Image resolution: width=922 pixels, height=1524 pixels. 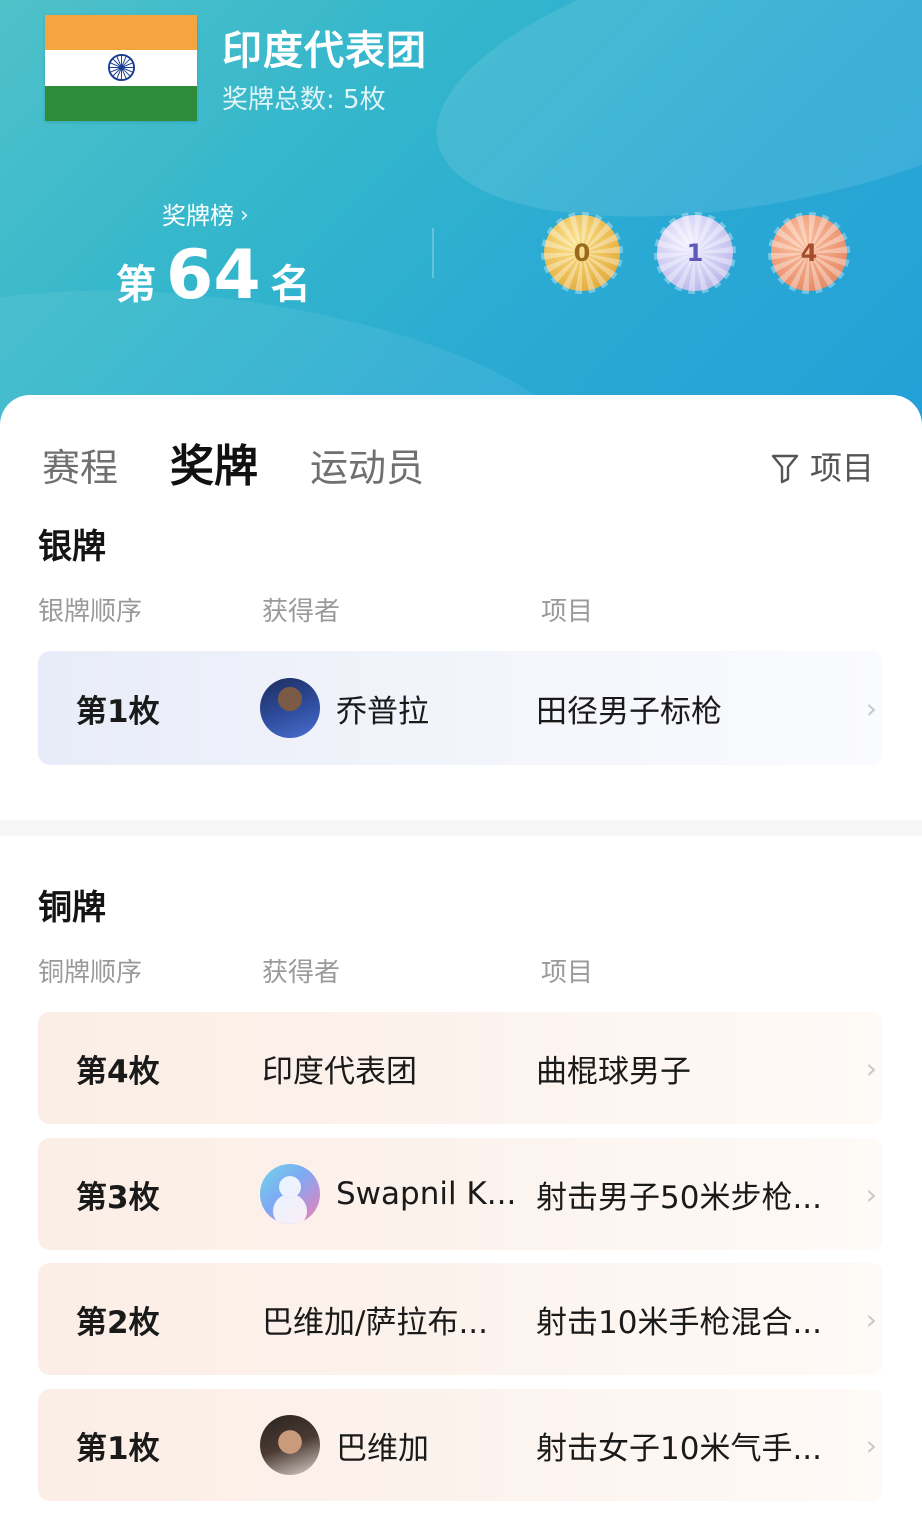 What do you see at coordinates (629, 711) in the screenshot?
I see `event-name: 田径男子标枪` at bounding box center [629, 711].